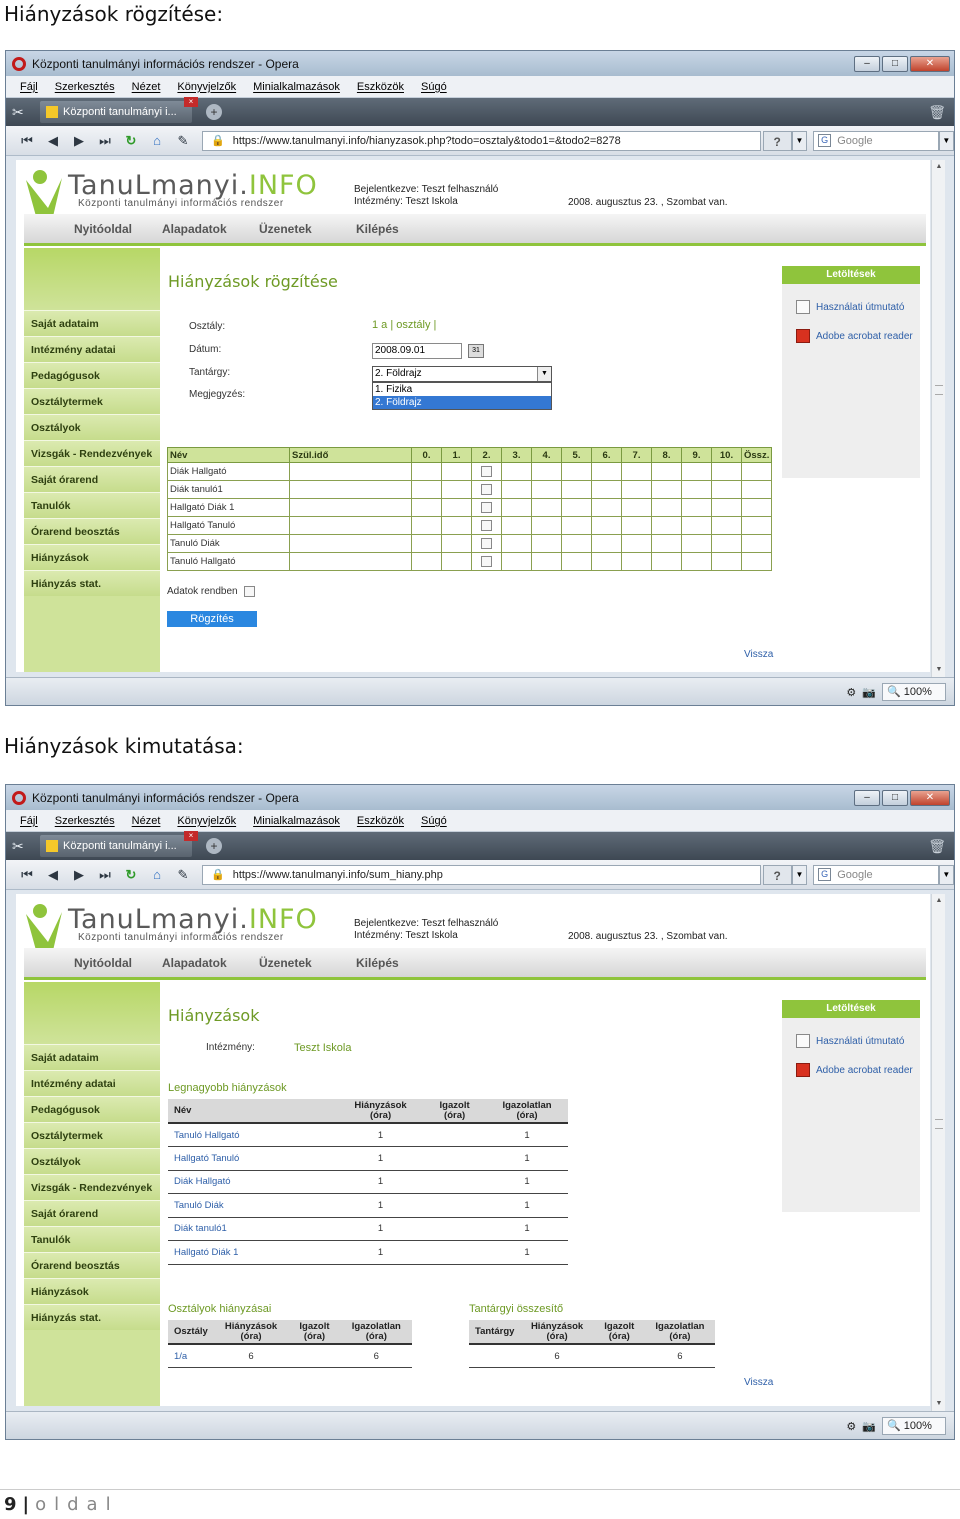 Image resolution: width=960 pixels, height=1519 pixels. What do you see at coordinates (249, 591) in the screenshot?
I see `data-ok-checkbox` at bounding box center [249, 591].